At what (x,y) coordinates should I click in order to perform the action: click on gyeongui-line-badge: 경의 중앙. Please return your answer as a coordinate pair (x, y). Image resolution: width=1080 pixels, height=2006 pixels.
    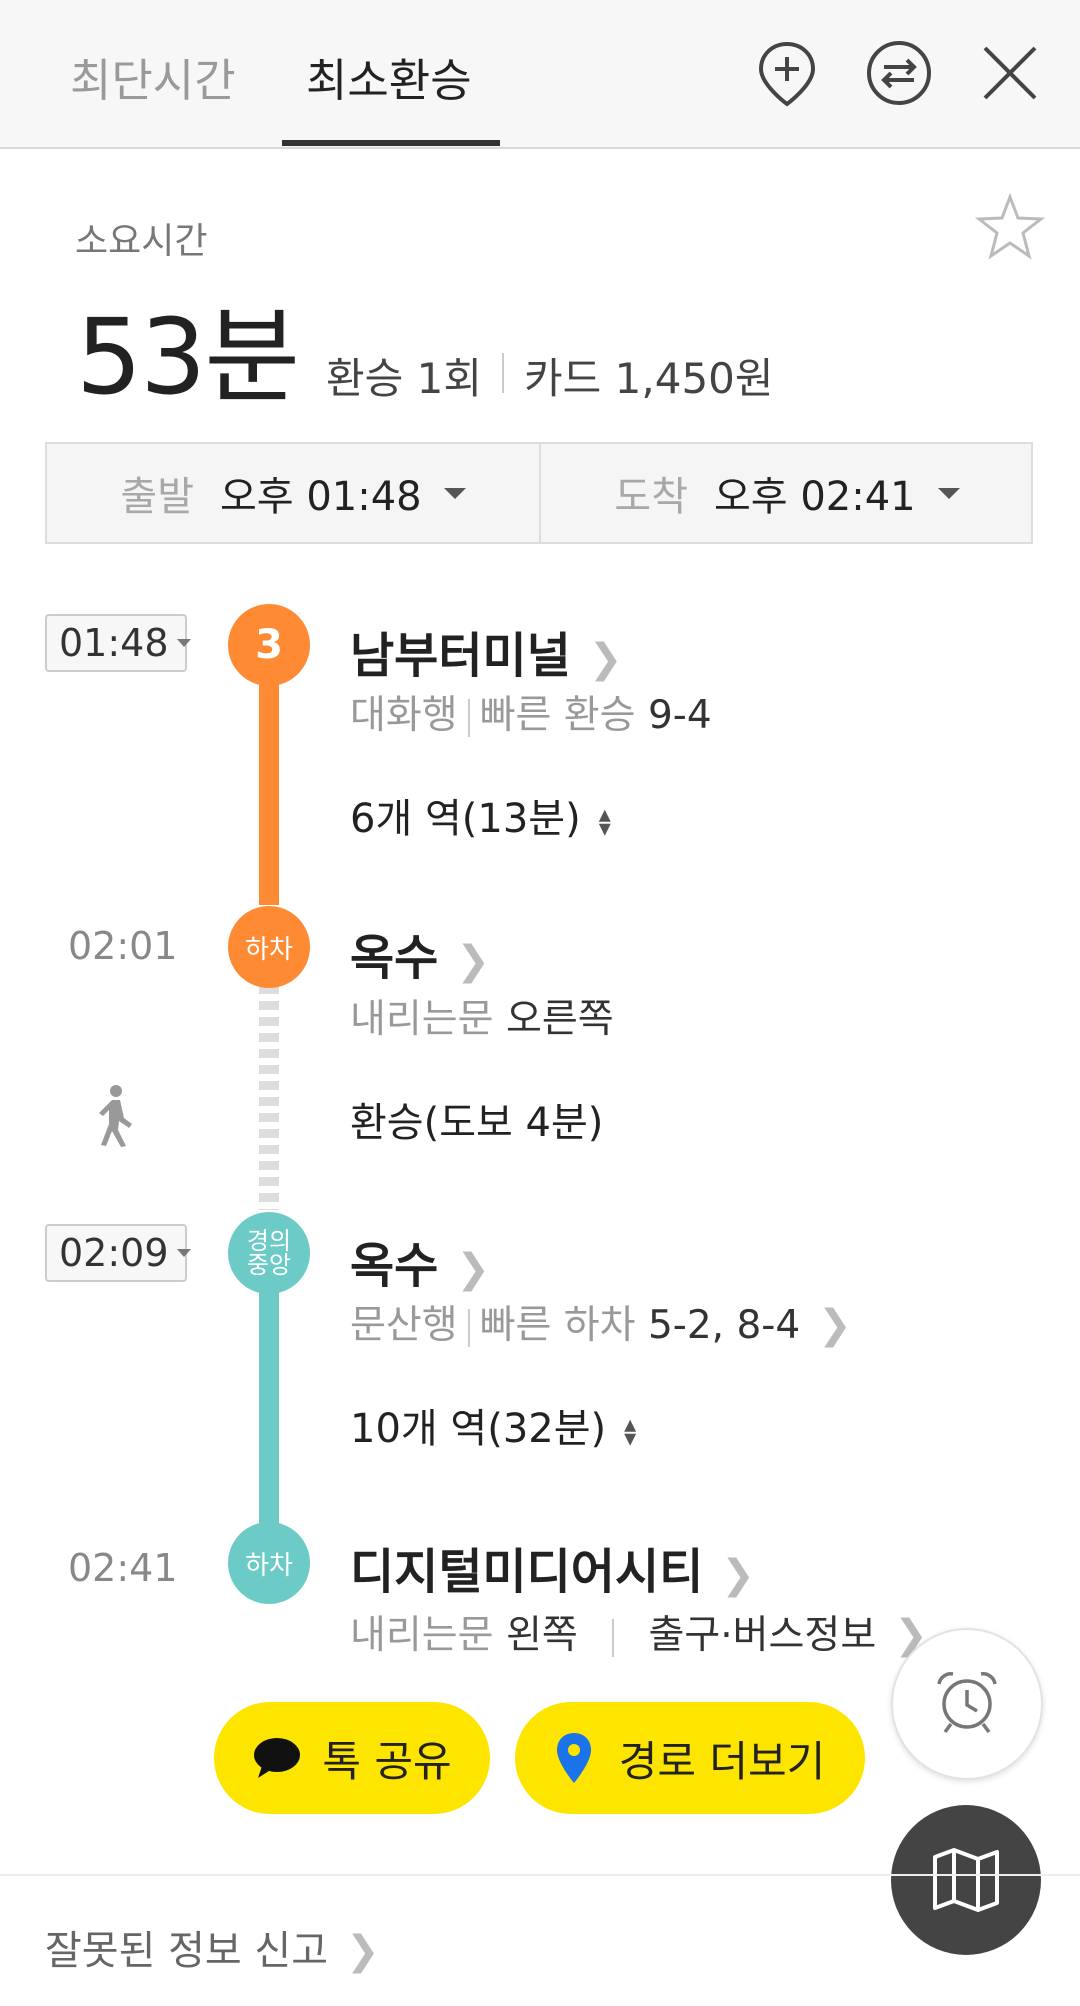
    Looking at the image, I should click on (269, 1253).